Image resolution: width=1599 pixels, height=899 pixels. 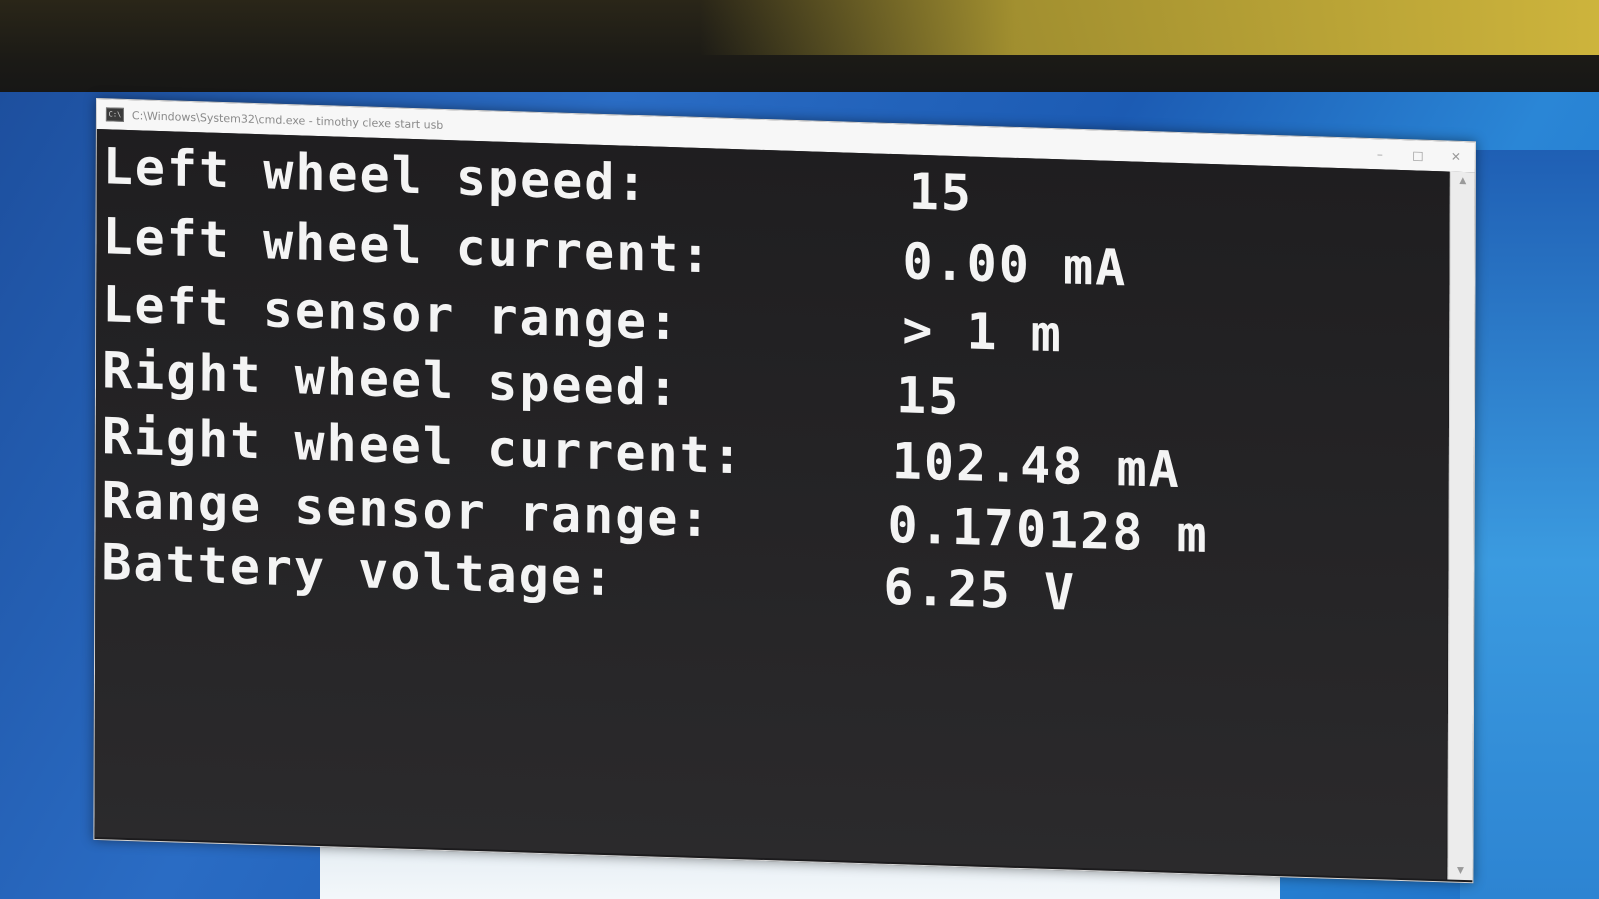 What do you see at coordinates (375, 175) in the screenshot?
I see `line-label: Left wheel speed:` at bounding box center [375, 175].